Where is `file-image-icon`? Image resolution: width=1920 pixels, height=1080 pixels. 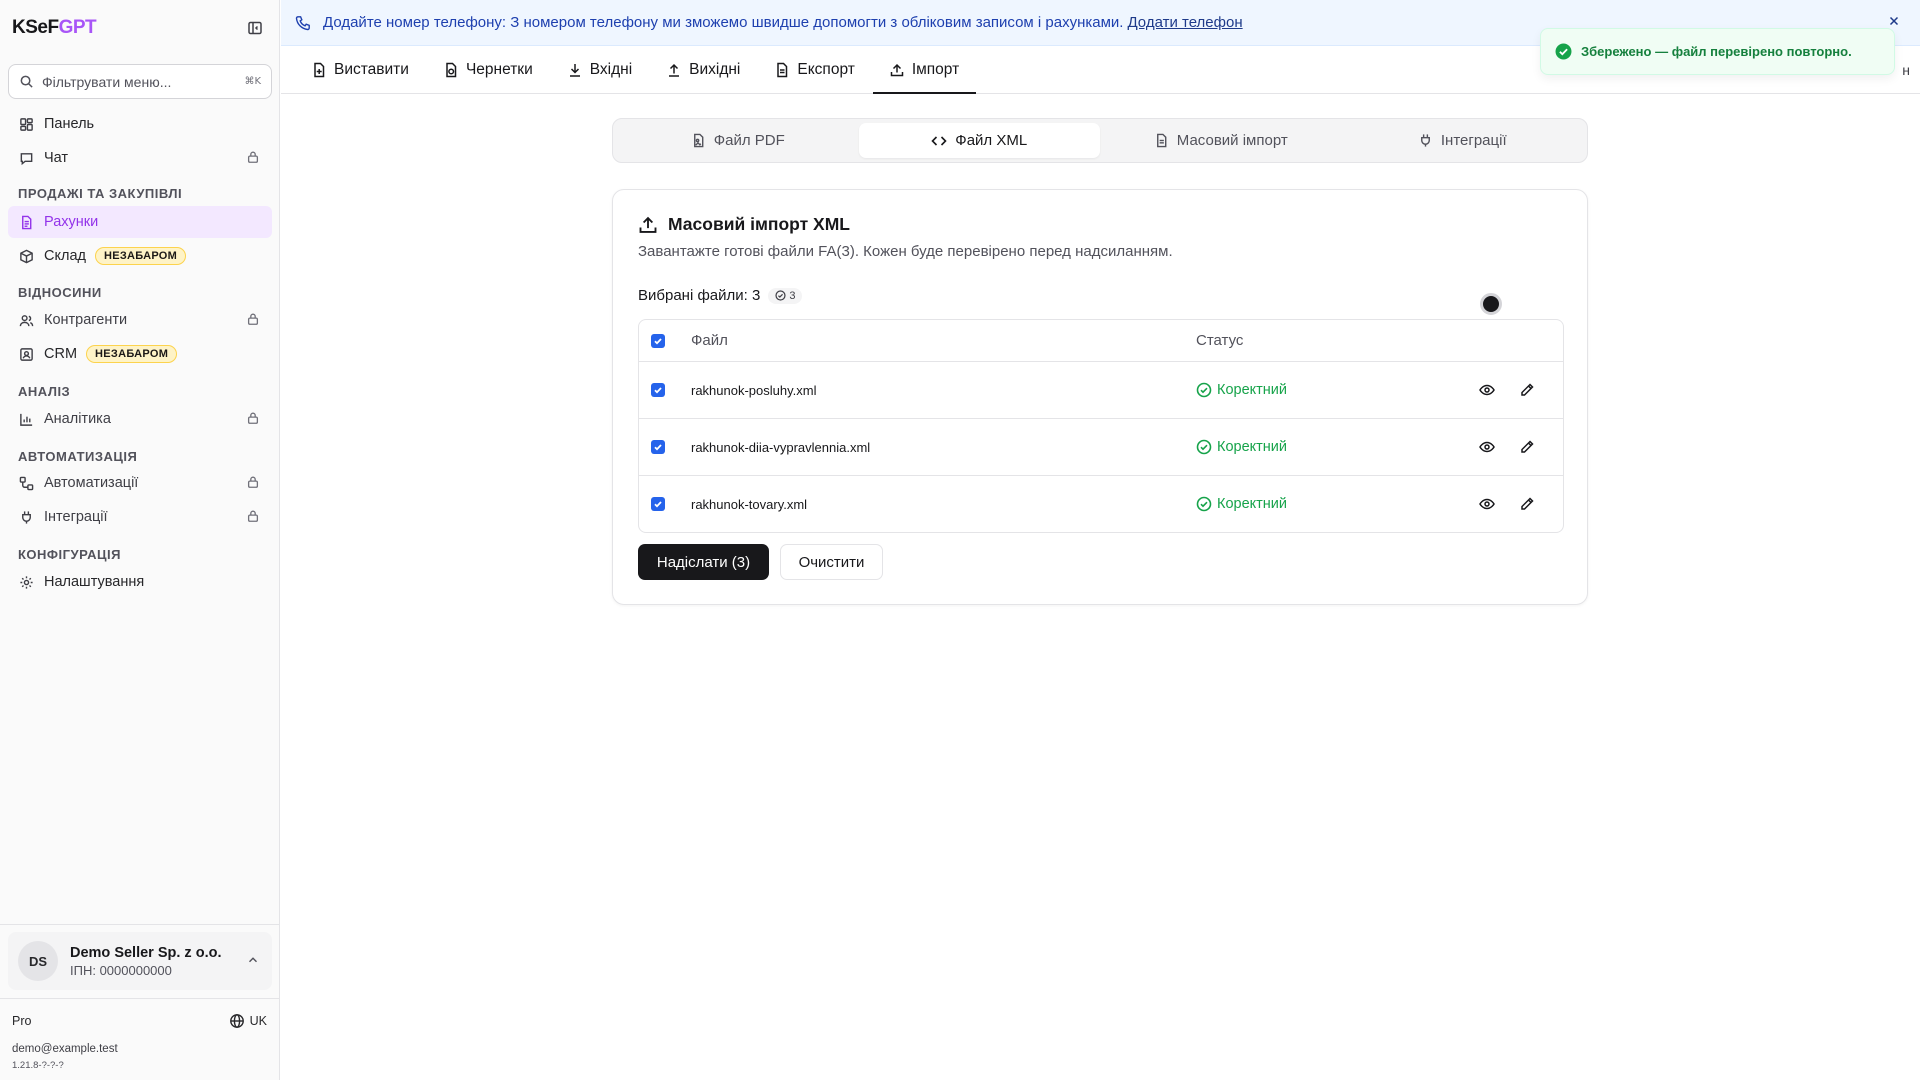
file-image-icon is located at coordinates (698, 140).